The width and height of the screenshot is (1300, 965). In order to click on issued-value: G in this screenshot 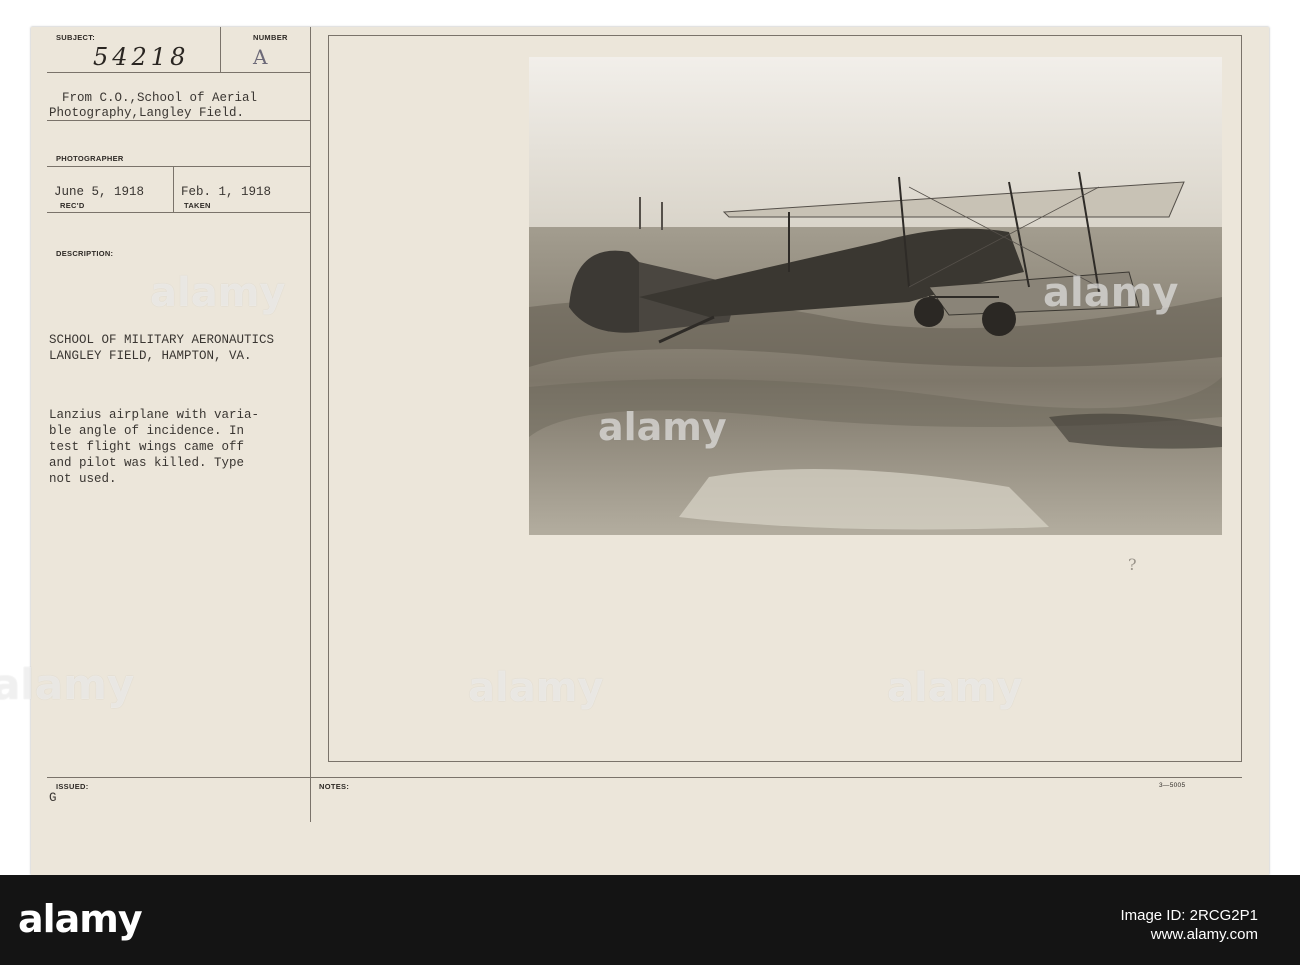, I will do `click(53, 798)`.